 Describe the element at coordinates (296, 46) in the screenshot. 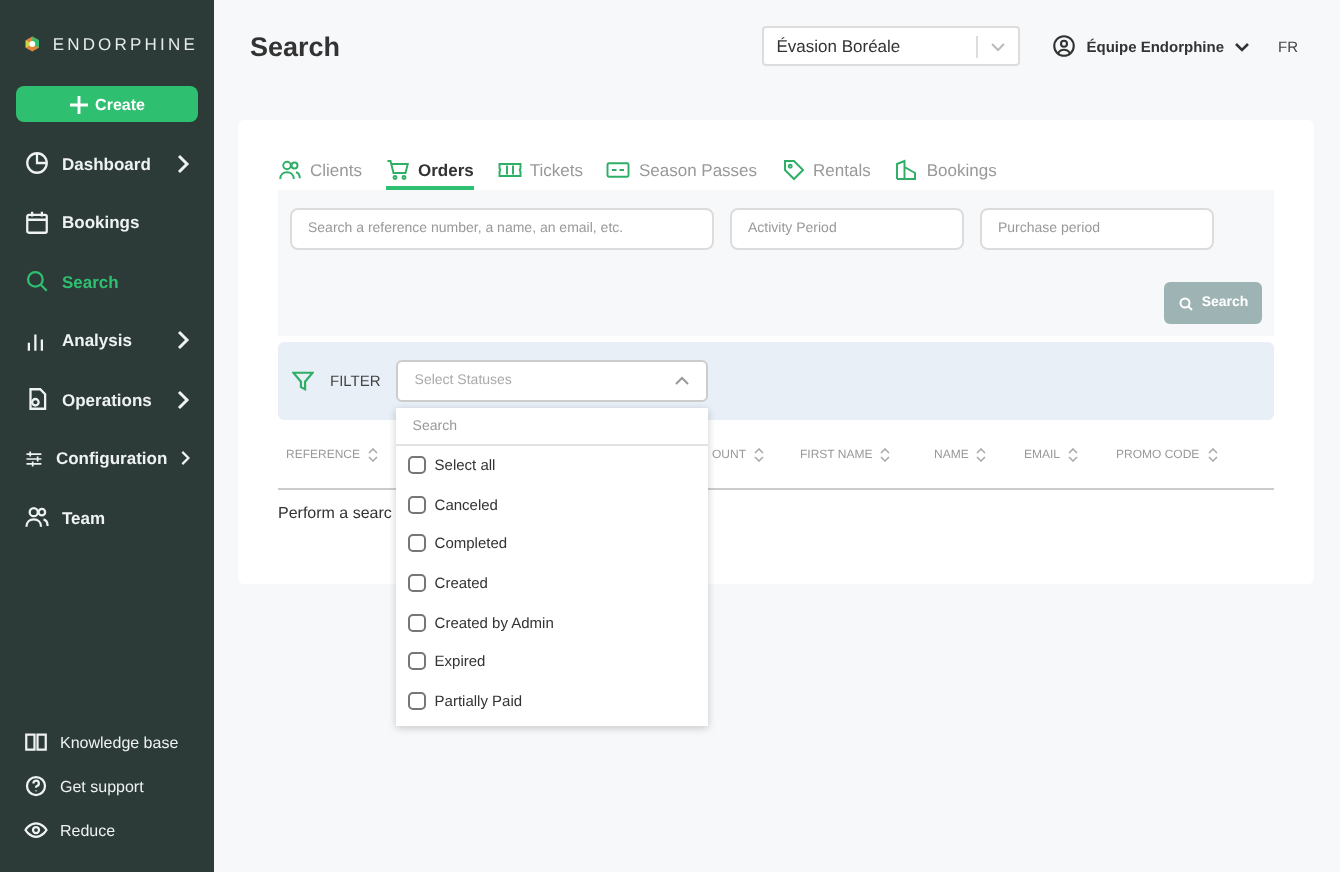

I see `page-title: Search` at that location.